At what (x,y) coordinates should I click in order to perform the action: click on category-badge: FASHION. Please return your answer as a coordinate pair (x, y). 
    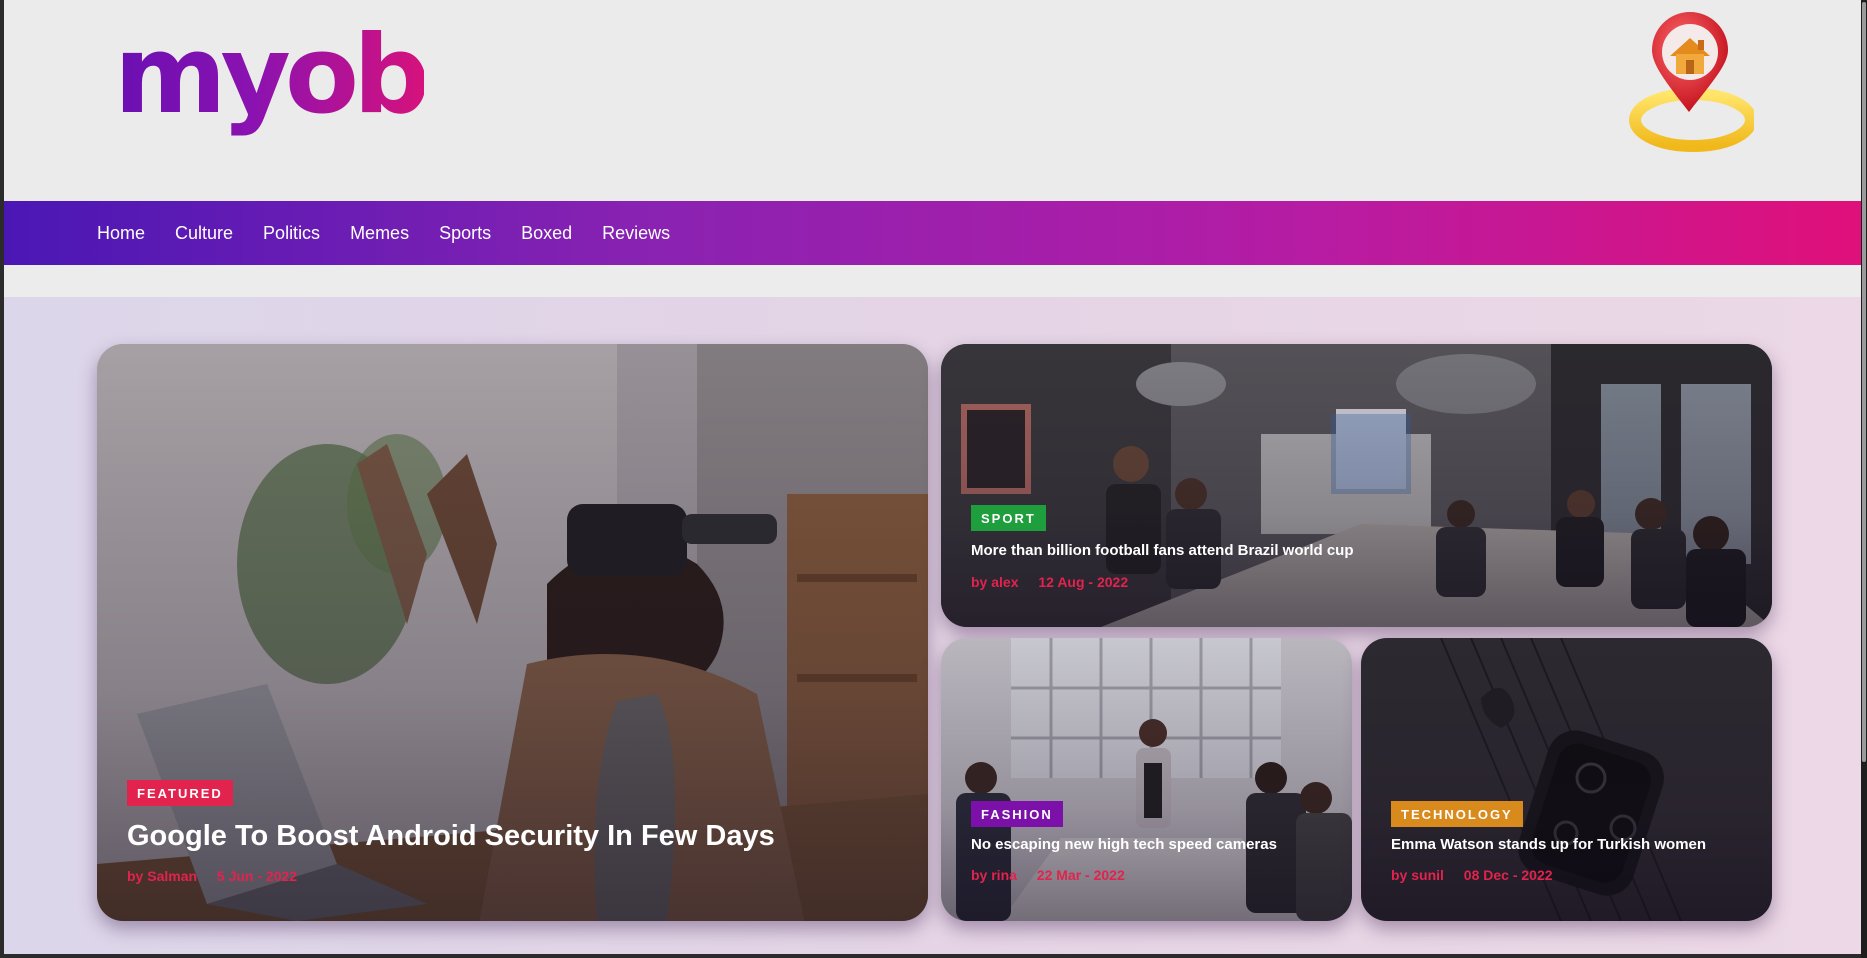
    Looking at the image, I should click on (1017, 814).